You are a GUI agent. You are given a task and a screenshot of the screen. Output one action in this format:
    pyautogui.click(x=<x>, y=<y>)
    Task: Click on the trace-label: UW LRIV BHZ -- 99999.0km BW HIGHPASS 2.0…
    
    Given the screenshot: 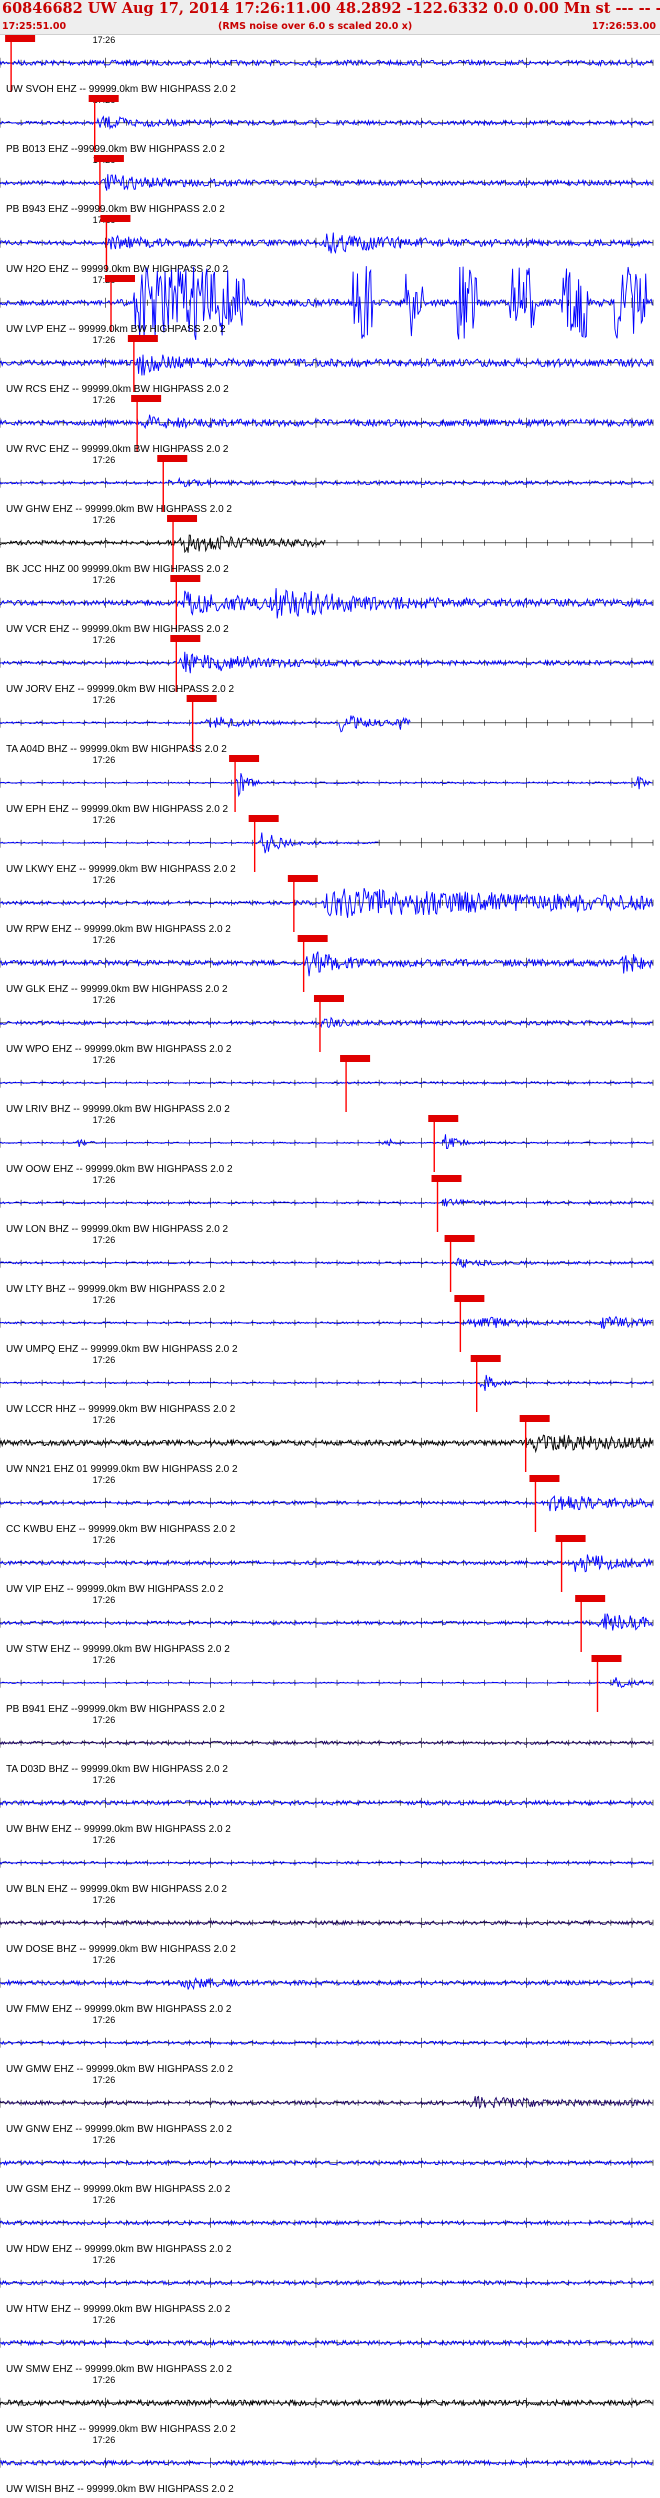 What is the action you would take?
    pyautogui.click(x=118, y=1109)
    